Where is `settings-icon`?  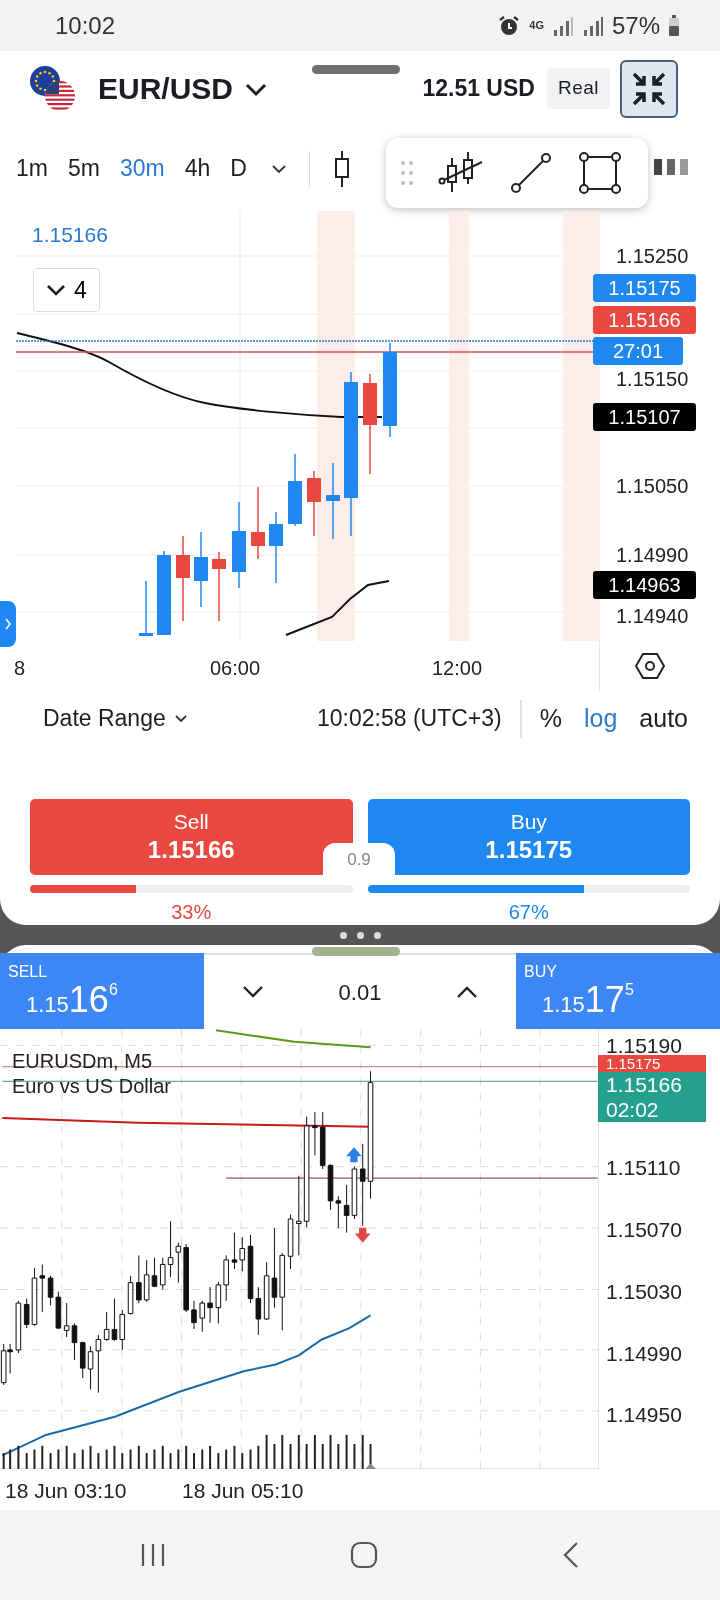 settings-icon is located at coordinates (650, 666).